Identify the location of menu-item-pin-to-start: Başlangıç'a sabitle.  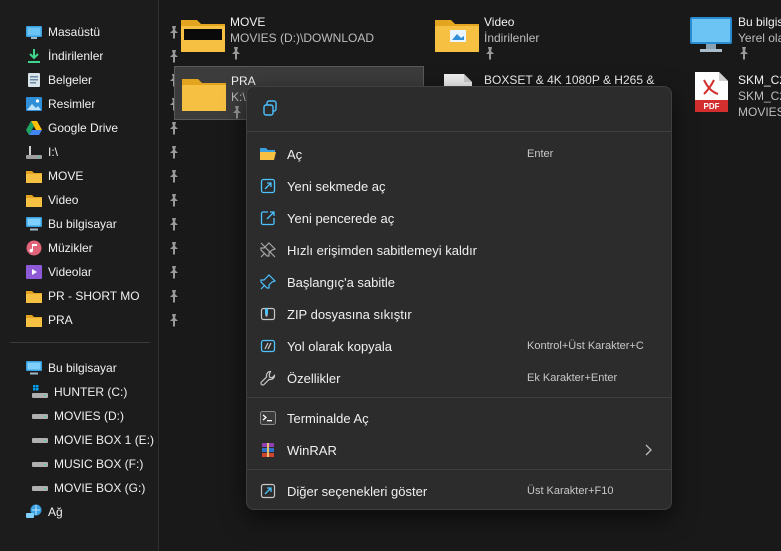
(459, 282).